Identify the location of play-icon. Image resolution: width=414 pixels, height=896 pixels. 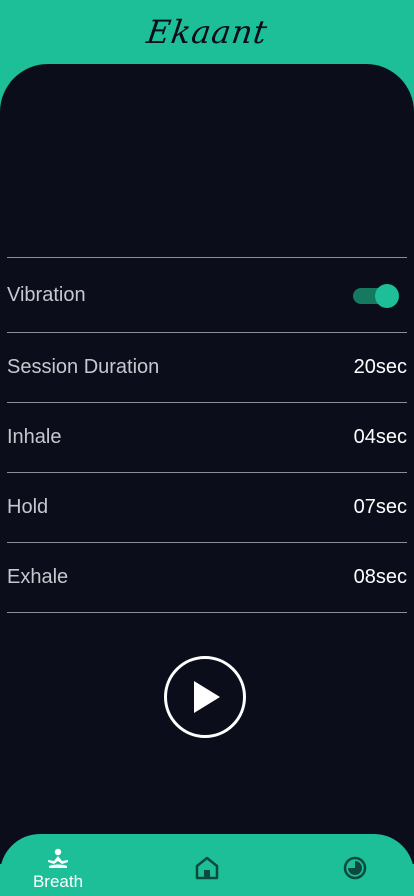
(207, 697).